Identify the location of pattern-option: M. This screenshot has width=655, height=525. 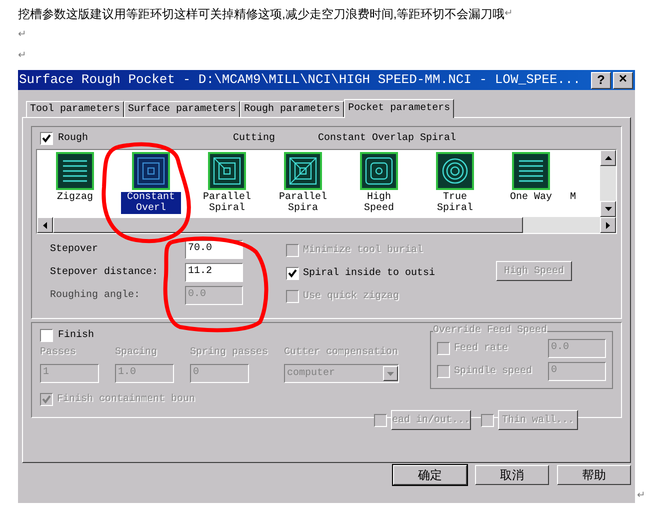
(576, 183).